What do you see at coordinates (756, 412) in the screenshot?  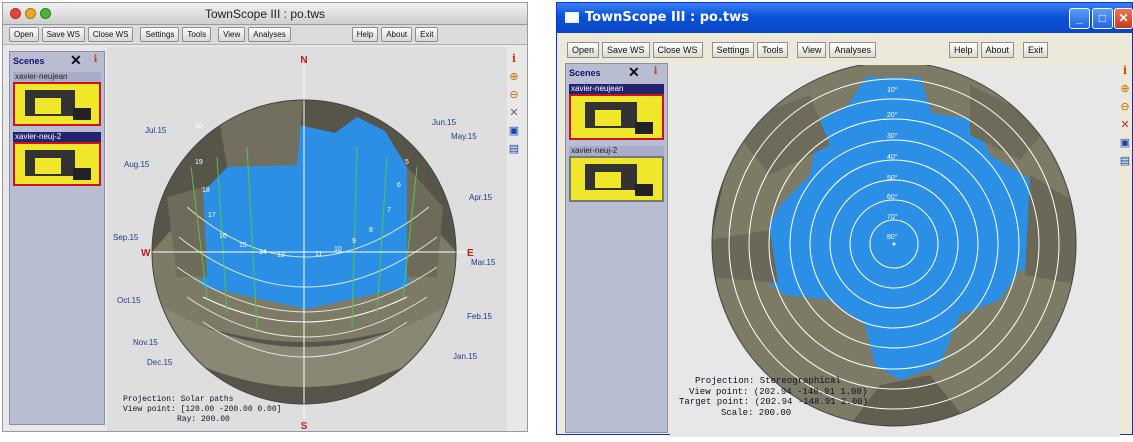 I see `scale-text: Scale: 200.00` at bounding box center [756, 412].